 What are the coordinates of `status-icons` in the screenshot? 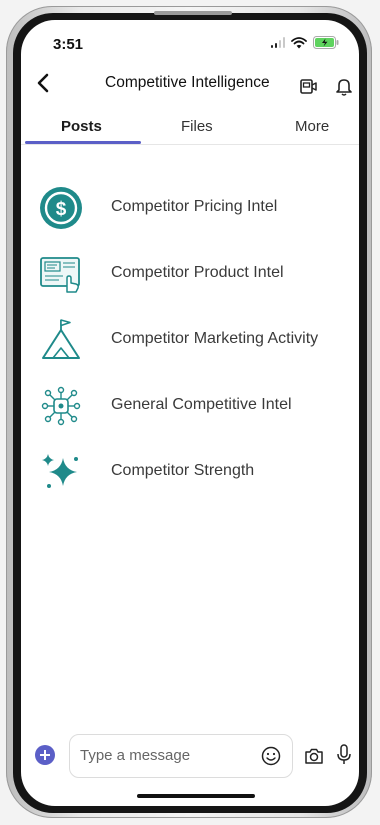 It's located at (305, 42).